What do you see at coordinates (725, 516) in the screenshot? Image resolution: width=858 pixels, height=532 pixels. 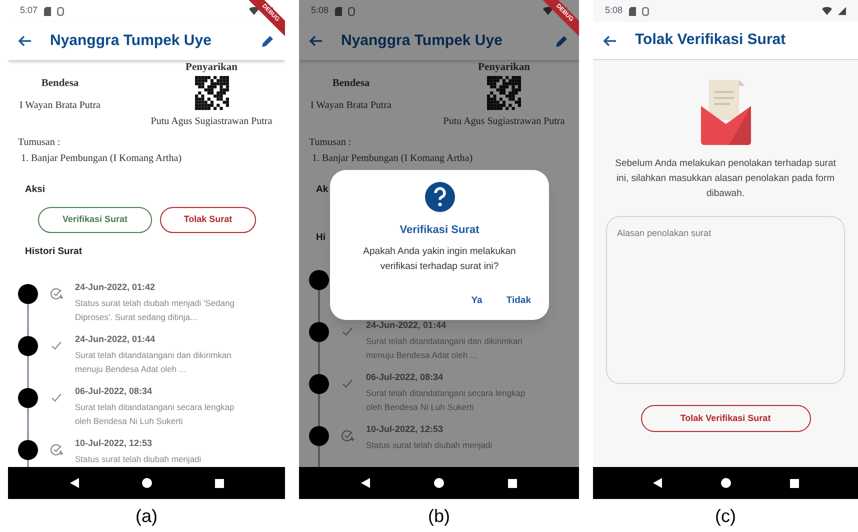 I see `figure-caption: (c)` at bounding box center [725, 516].